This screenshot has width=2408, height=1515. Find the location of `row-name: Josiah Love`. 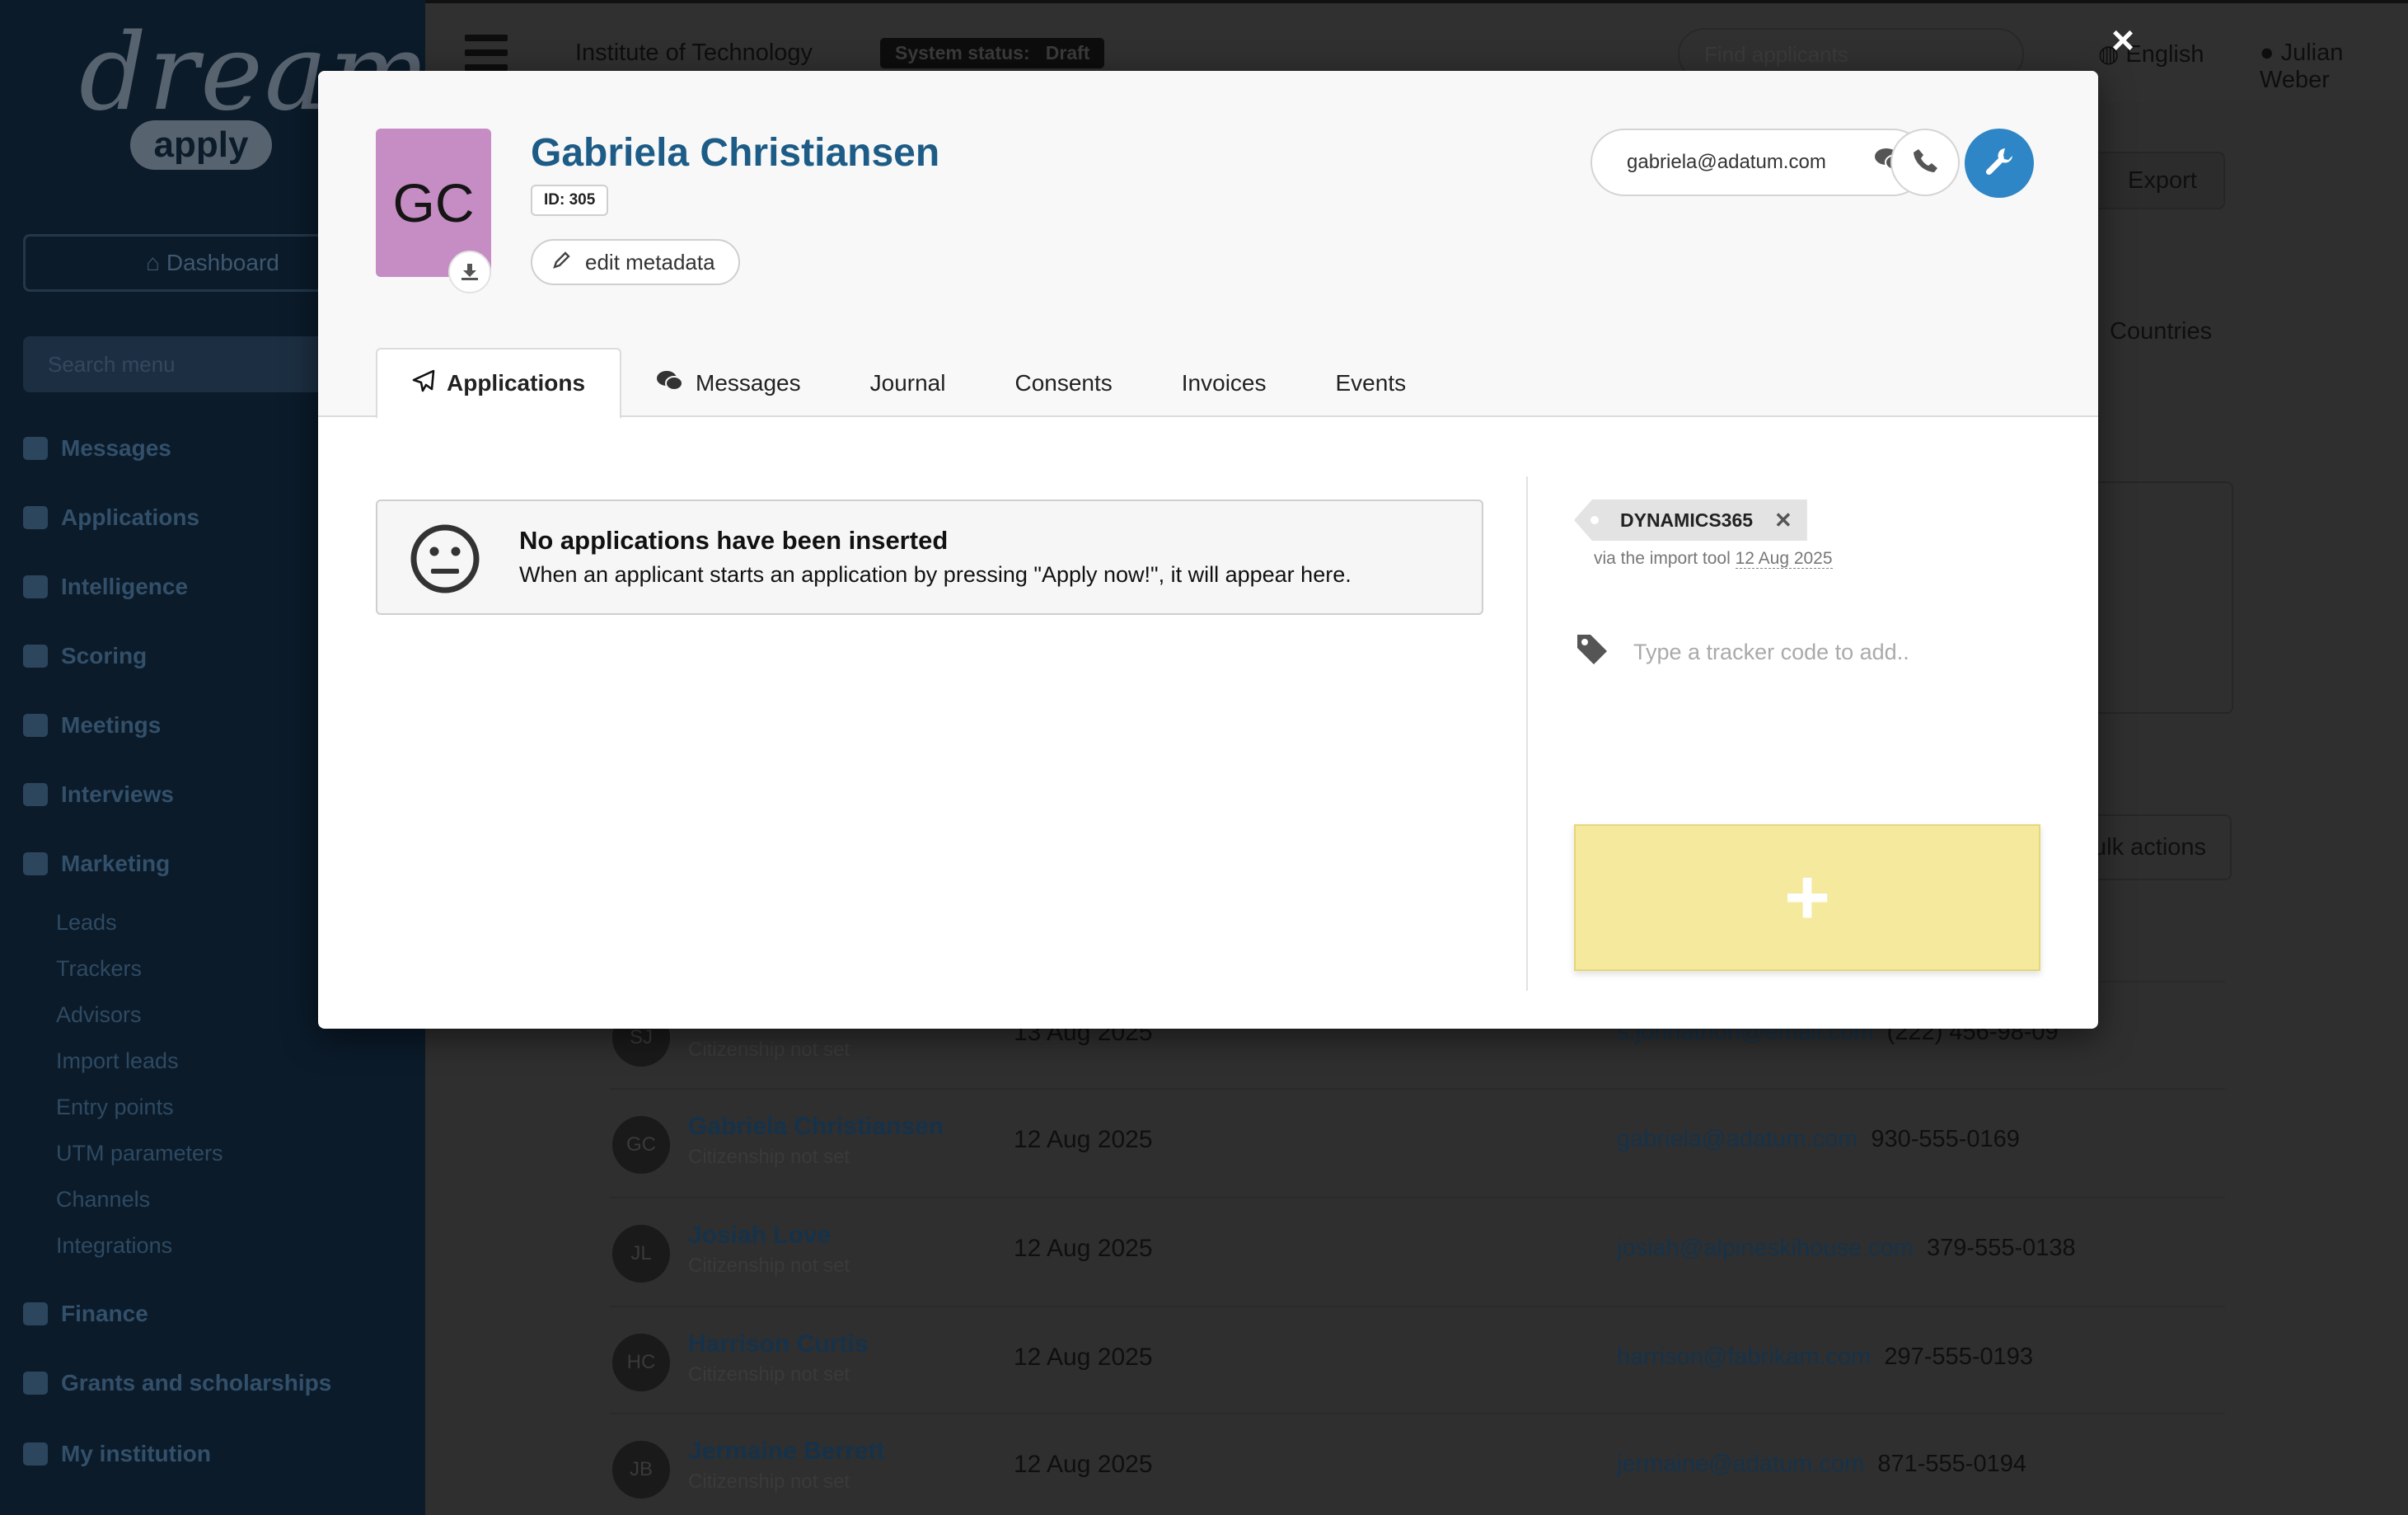

row-name: Josiah Love is located at coordinates (760, 1236).